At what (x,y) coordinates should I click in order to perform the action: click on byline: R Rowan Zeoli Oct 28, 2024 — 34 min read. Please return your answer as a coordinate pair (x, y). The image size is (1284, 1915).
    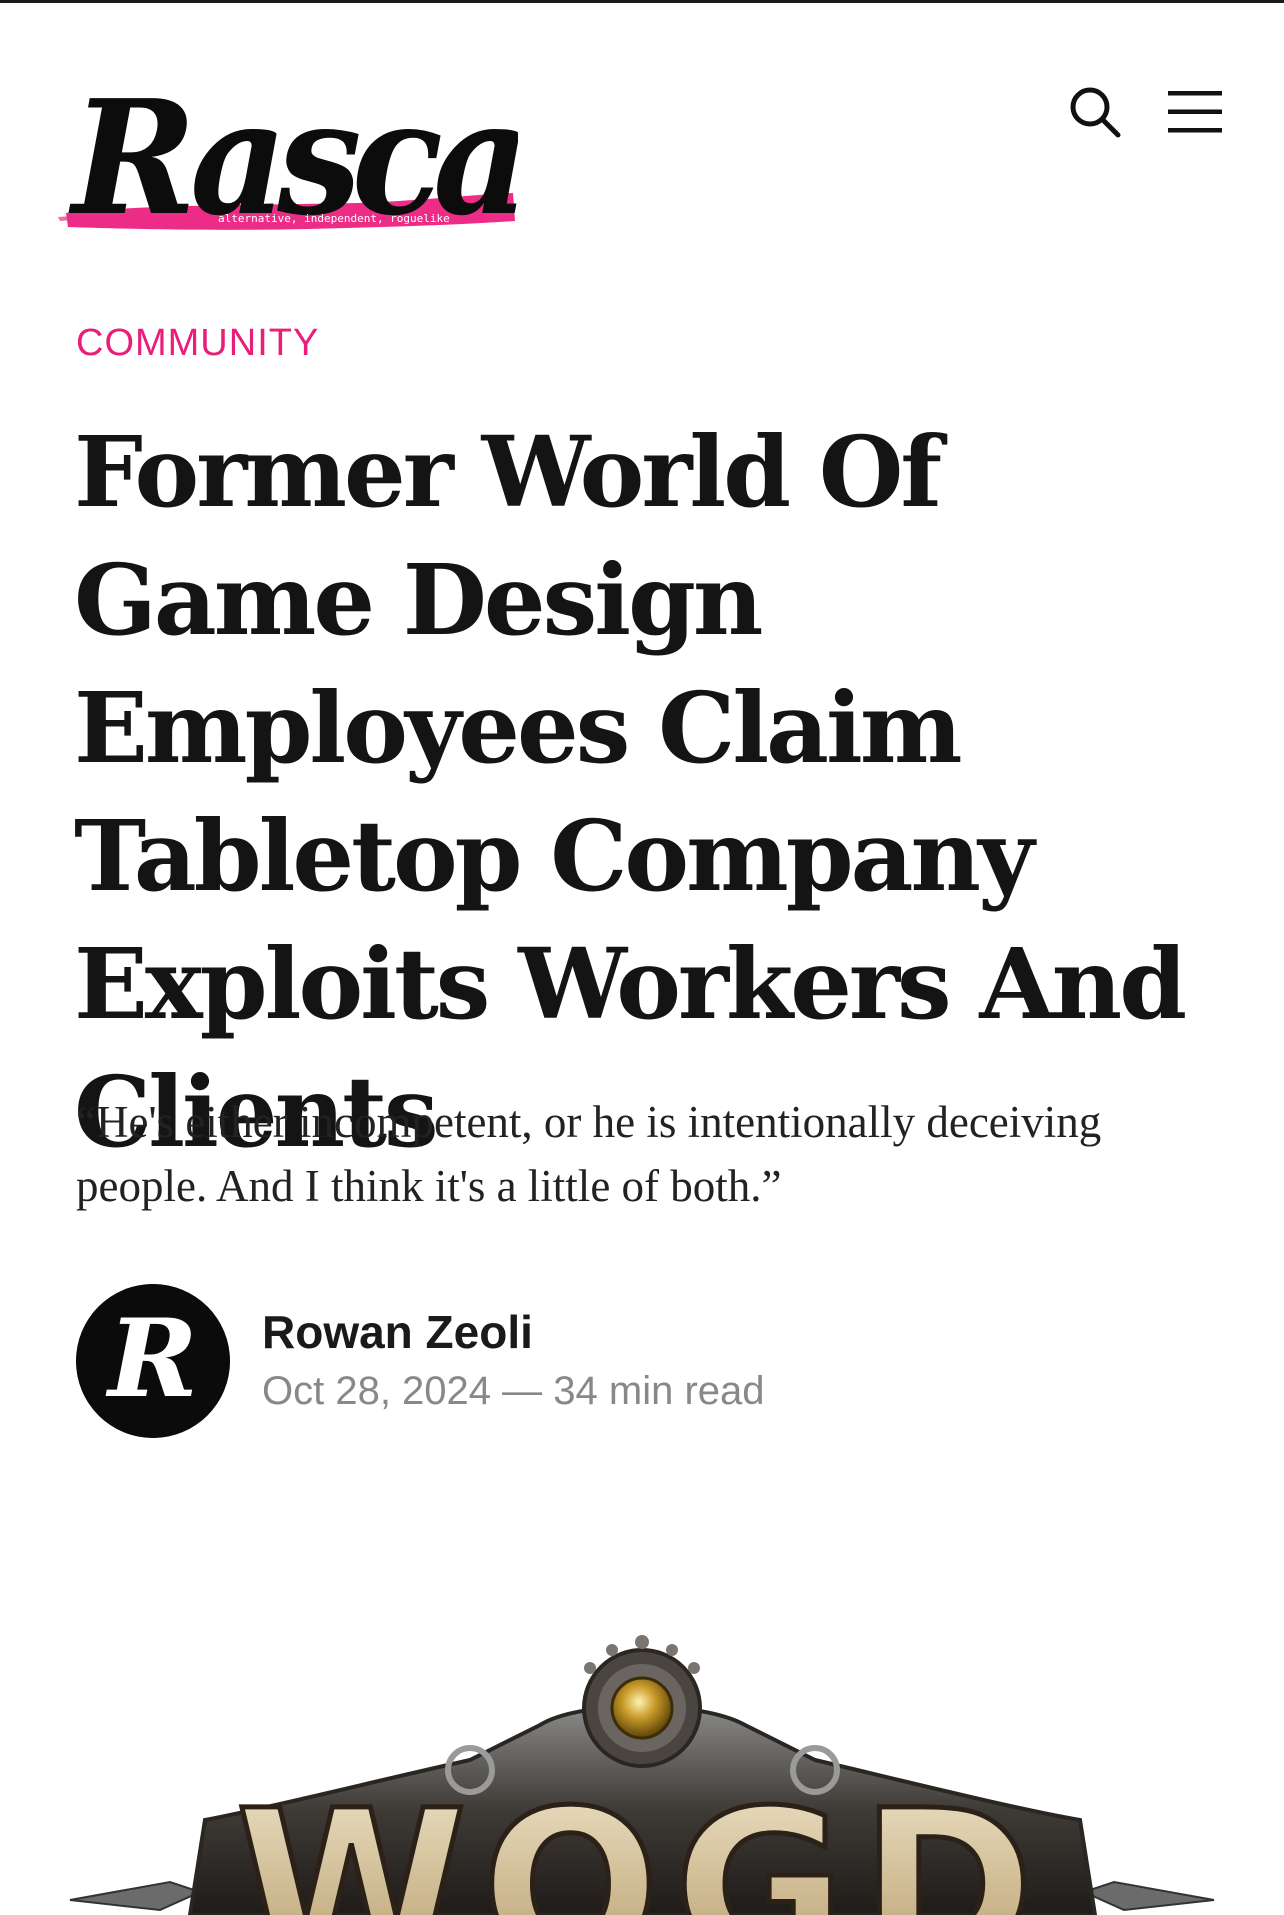
    Looking at the image, I should click on (420, 1361).